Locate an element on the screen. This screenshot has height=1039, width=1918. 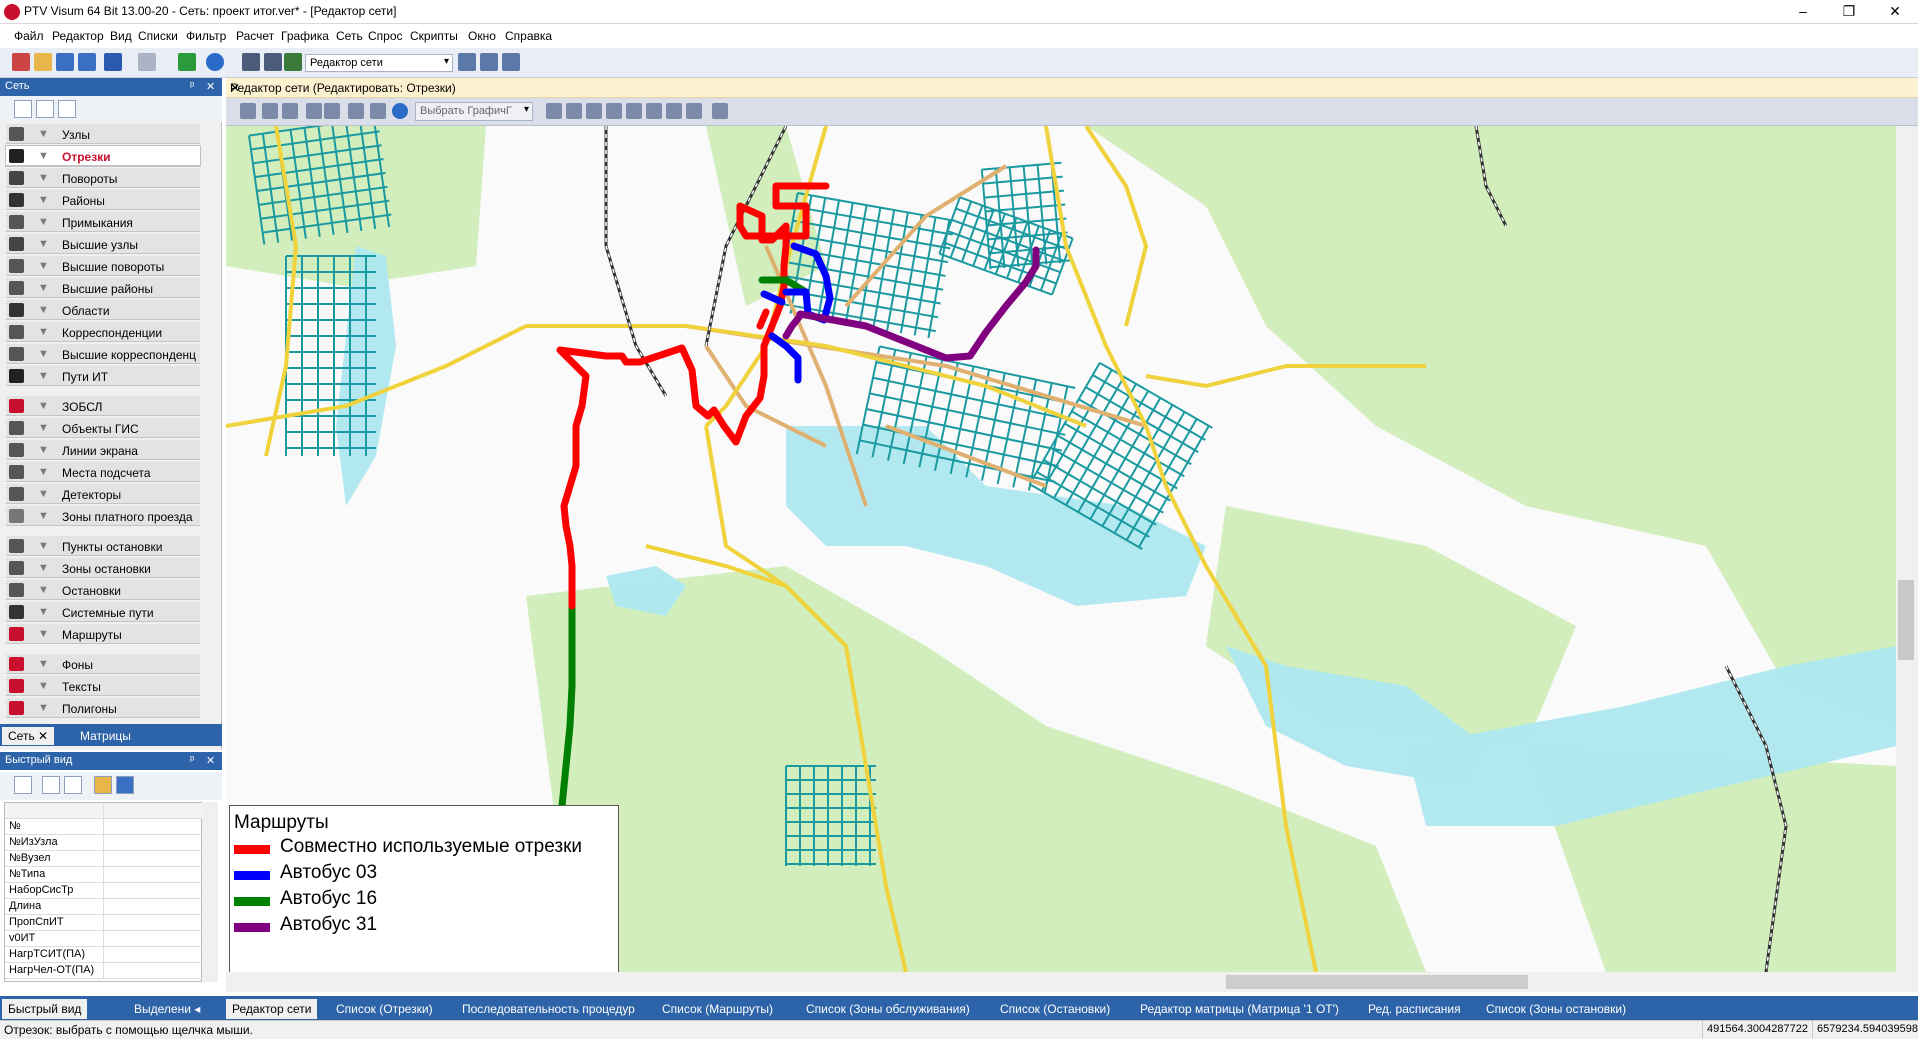
network-item: ▼ Зоны платного проезда is located at coordinates (103, 516).